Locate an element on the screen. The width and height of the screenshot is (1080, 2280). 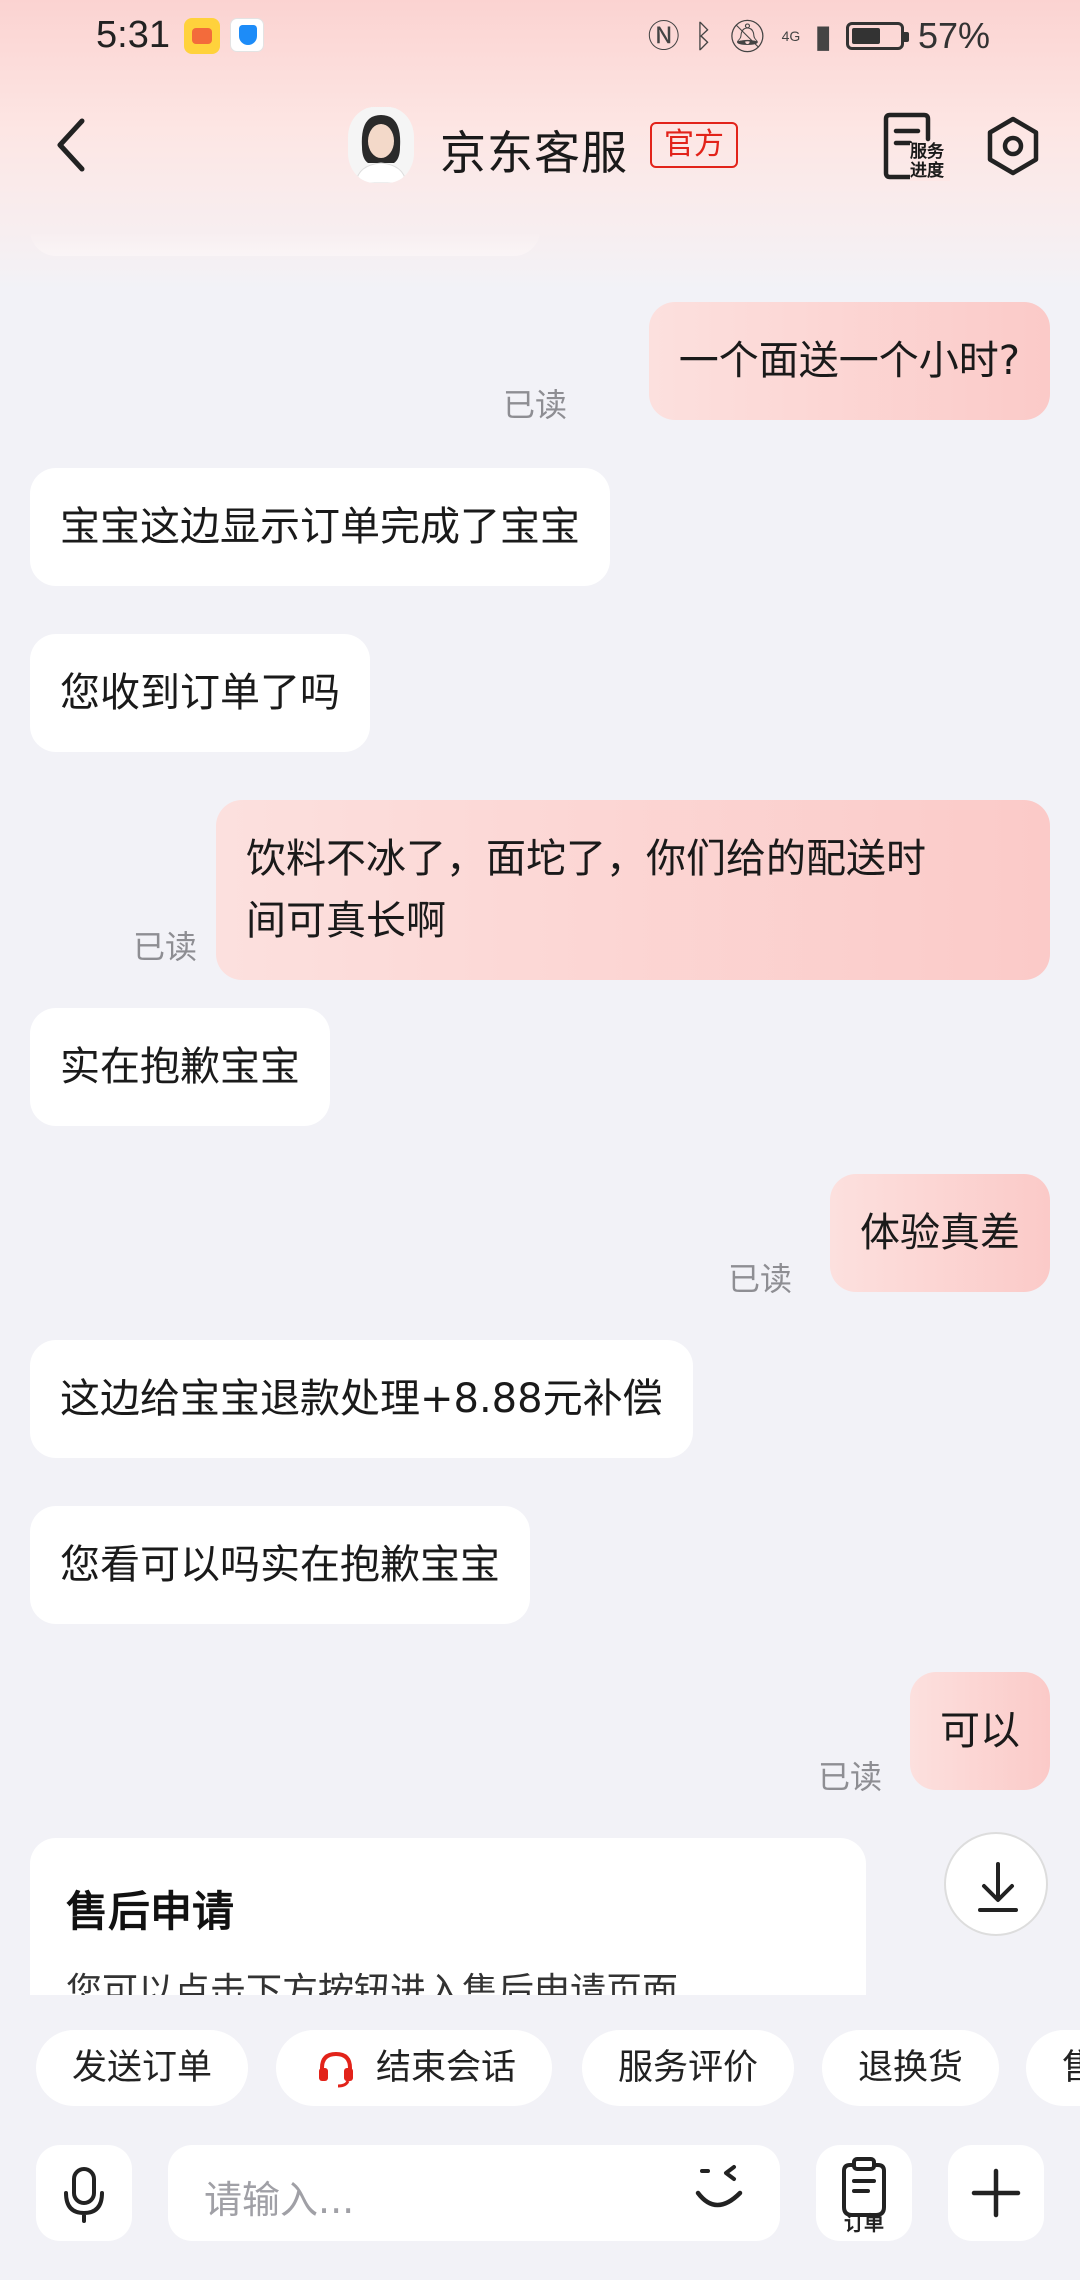
status-bar: 5:31 Ⓝ ᛒ 🔕︎ 4G ▮ 57% is located at coordinates (540, 36).